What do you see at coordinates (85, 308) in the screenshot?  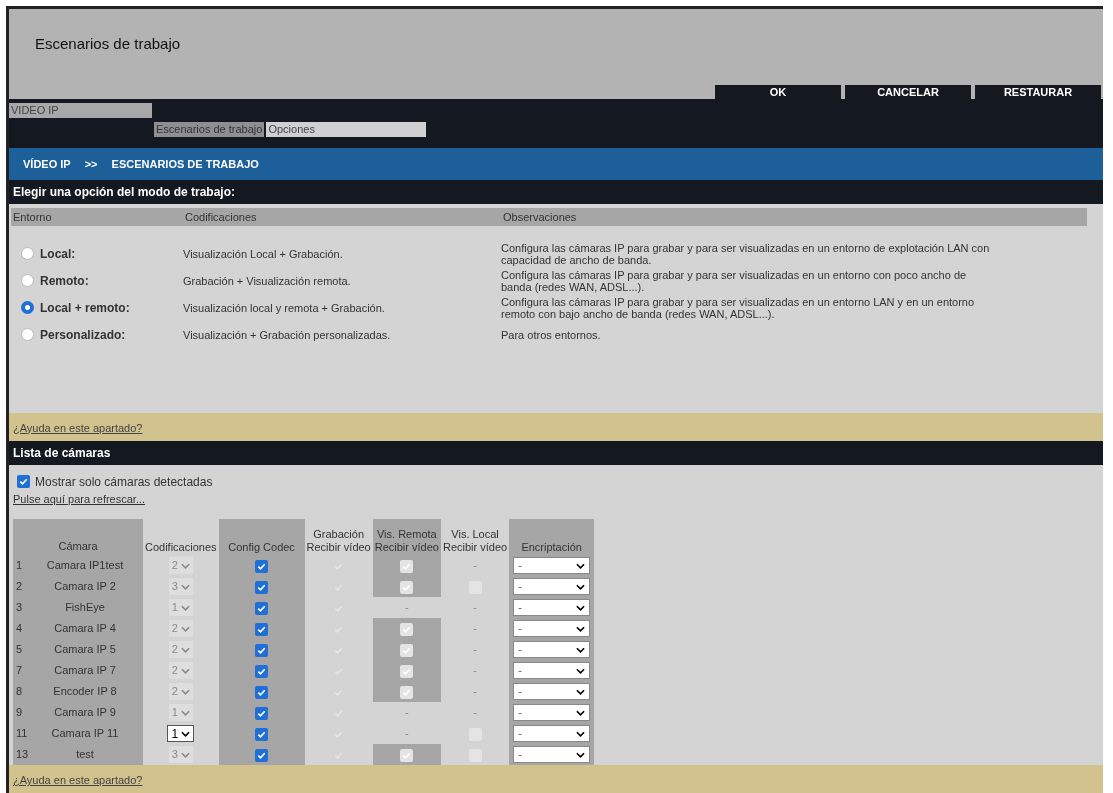 I see `option-label: Local + remoto:` at bounding box center [85, 308].